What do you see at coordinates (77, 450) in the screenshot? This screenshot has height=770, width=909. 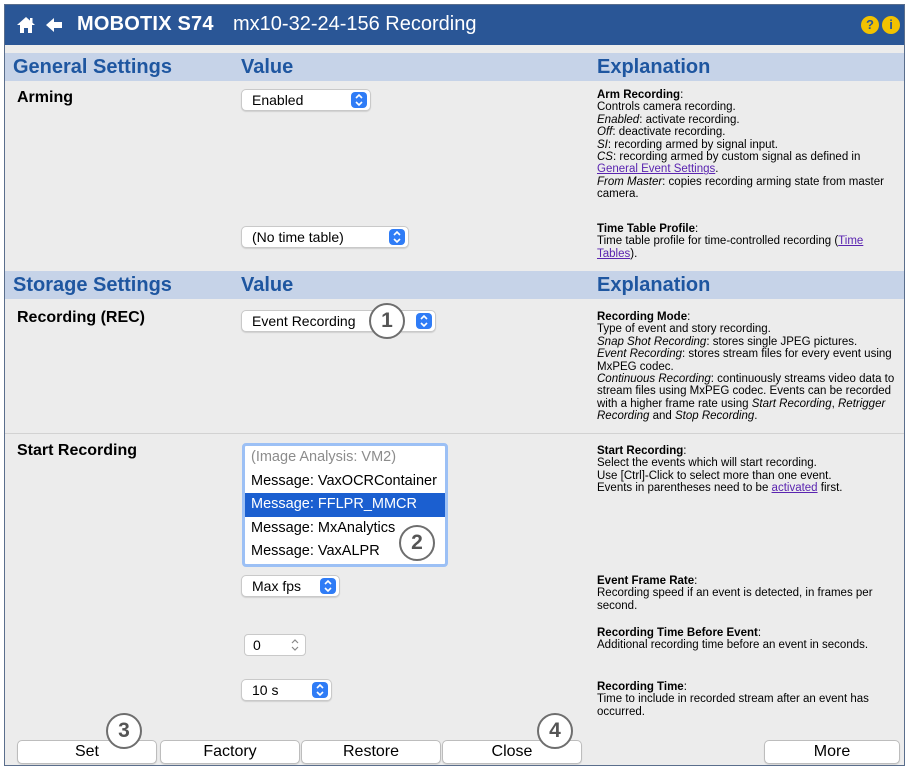 I see `start-recording-label: Start Recording` at bounding box center [77, 450].